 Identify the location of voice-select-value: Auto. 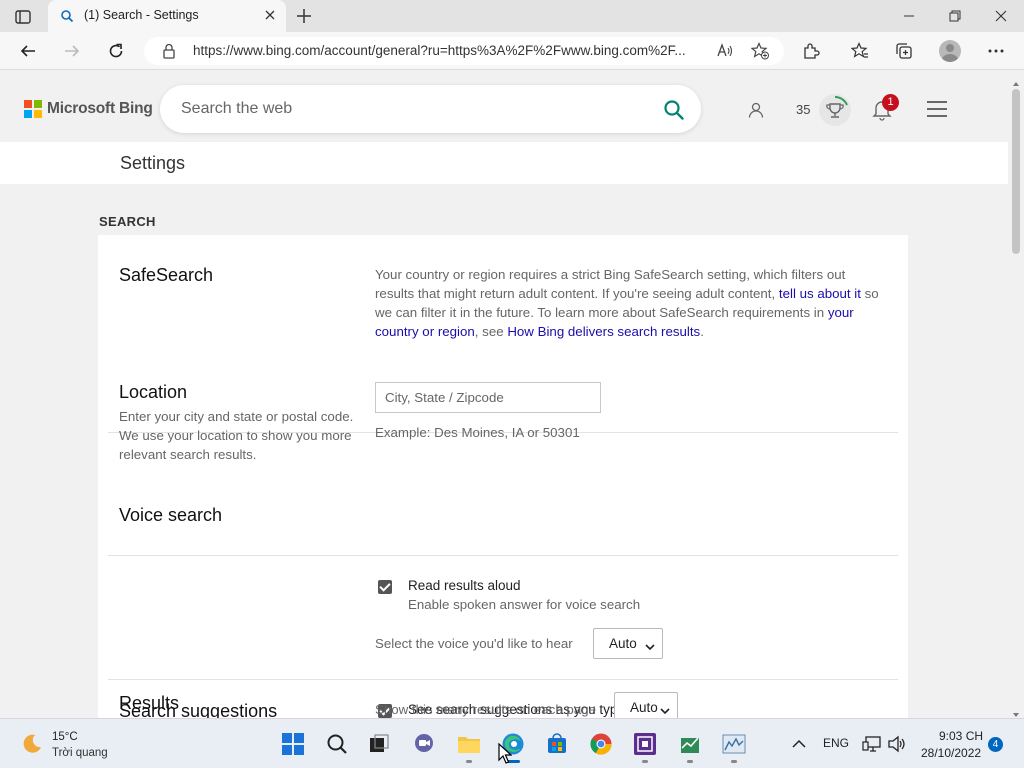
(623, 643).